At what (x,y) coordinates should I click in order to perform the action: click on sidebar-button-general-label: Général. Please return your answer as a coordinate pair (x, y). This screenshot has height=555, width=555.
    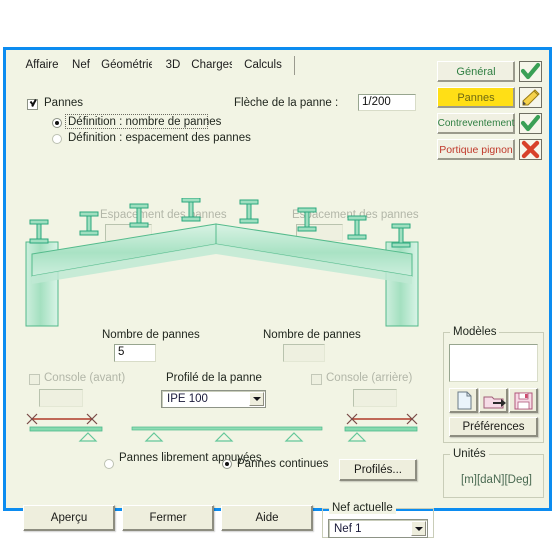
    Looking at the image, I should click on (476, 71).